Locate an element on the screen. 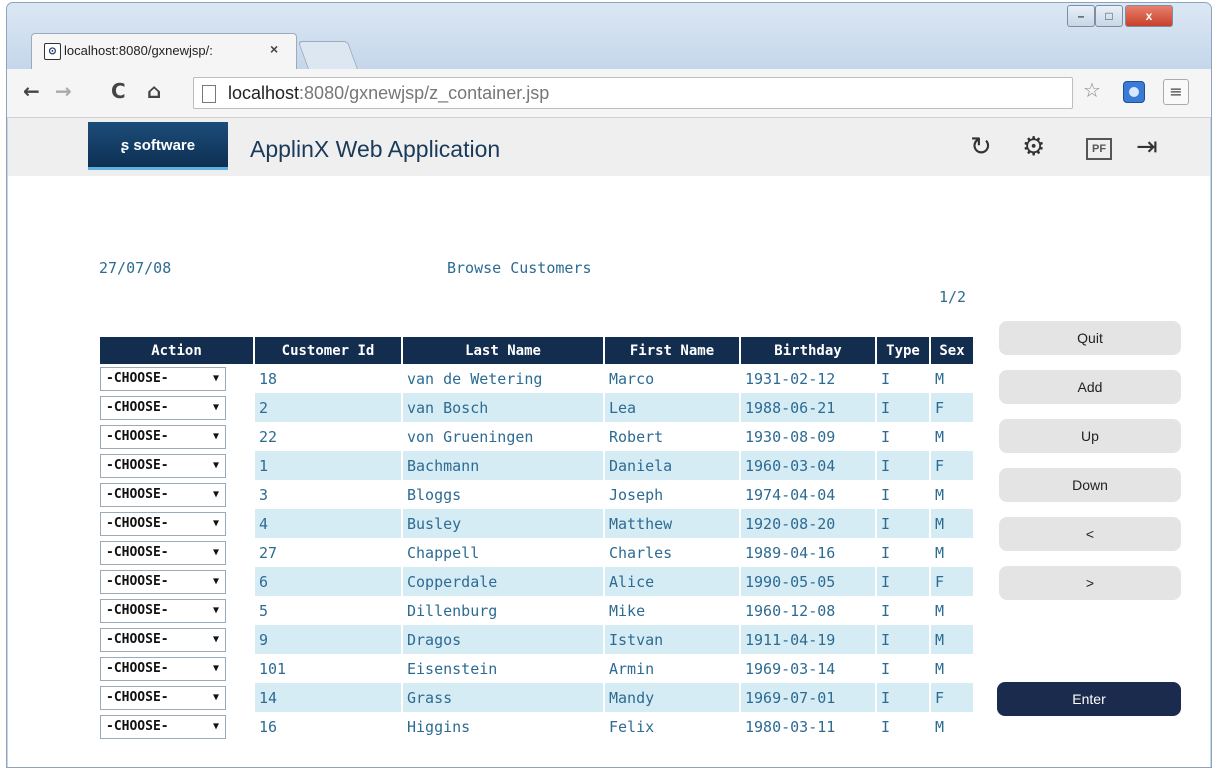  extension-icon is located at coordinates (1134, 92).